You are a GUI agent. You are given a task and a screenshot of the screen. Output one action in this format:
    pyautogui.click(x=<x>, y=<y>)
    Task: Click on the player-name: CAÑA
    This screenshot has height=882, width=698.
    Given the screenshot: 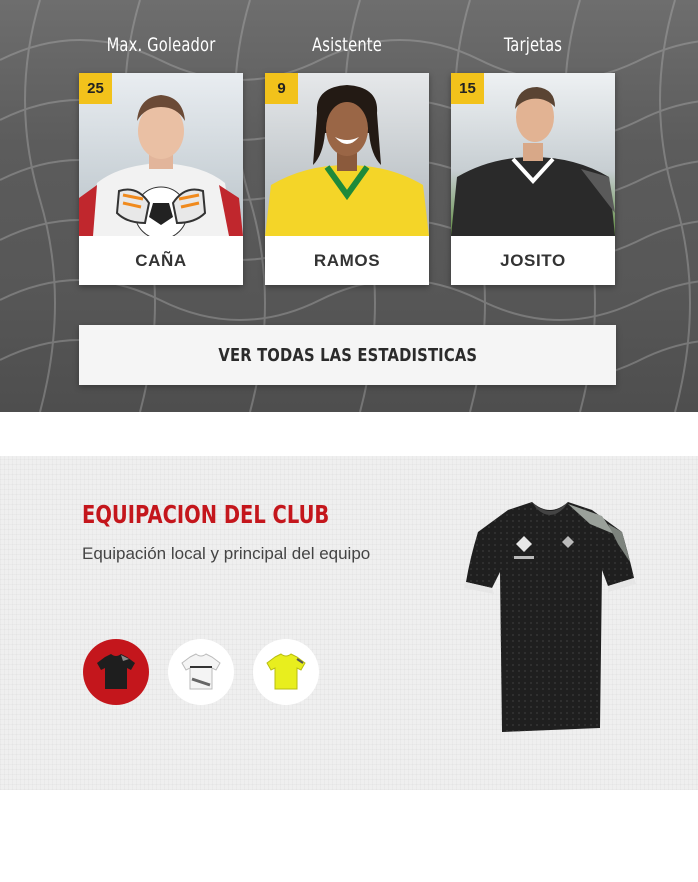 What is the action you would take?
    pyautogui.click(x=161, y=260)
    